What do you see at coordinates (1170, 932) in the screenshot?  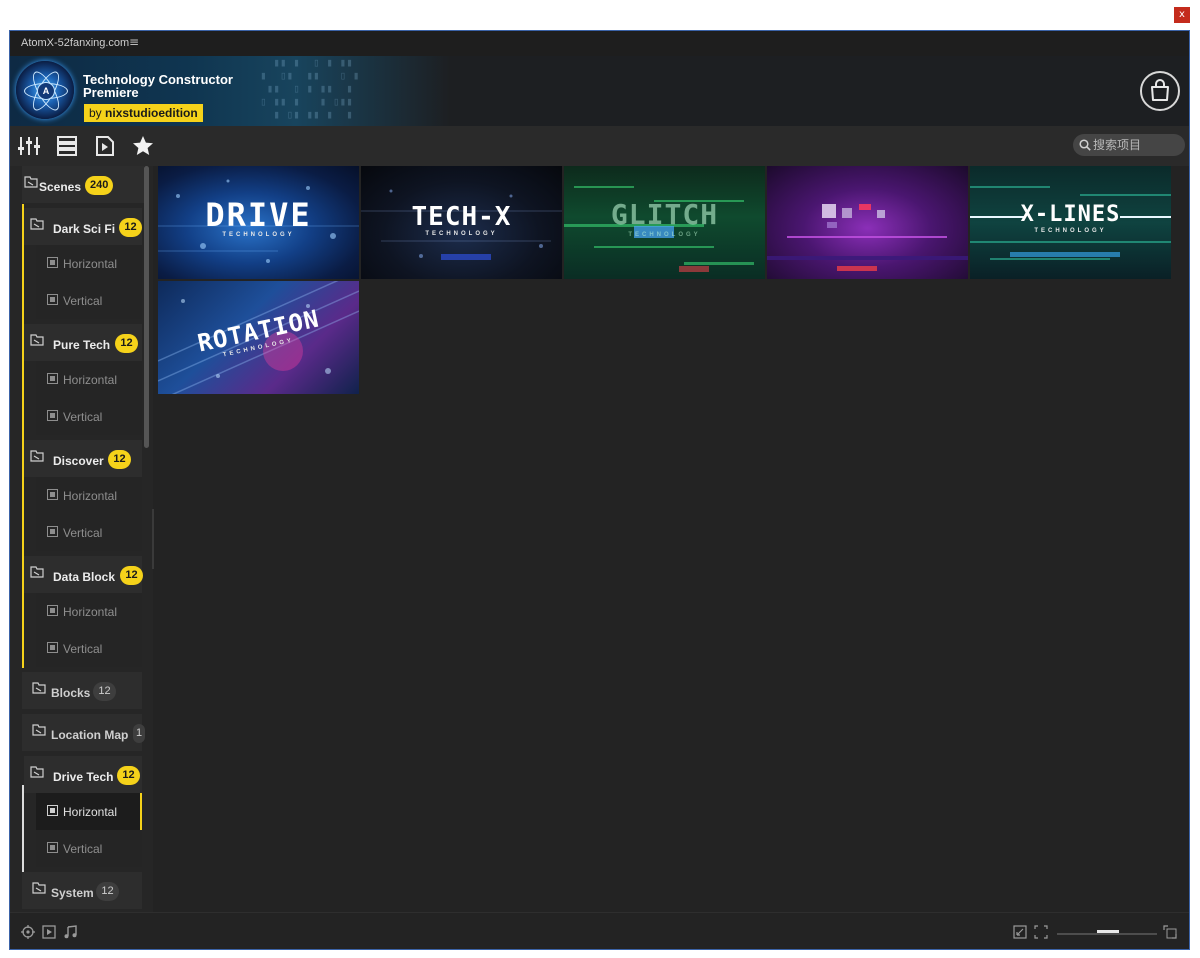 I see `expand-icon` at bounding box center [1170, 932].